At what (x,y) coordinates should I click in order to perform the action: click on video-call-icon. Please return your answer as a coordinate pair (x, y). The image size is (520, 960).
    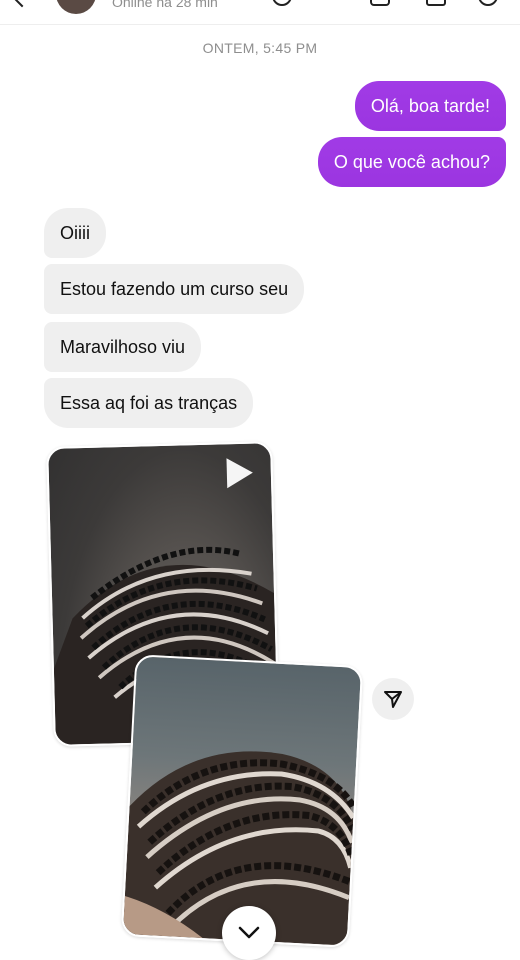
    Looking at the image, I should click on (380, 3).